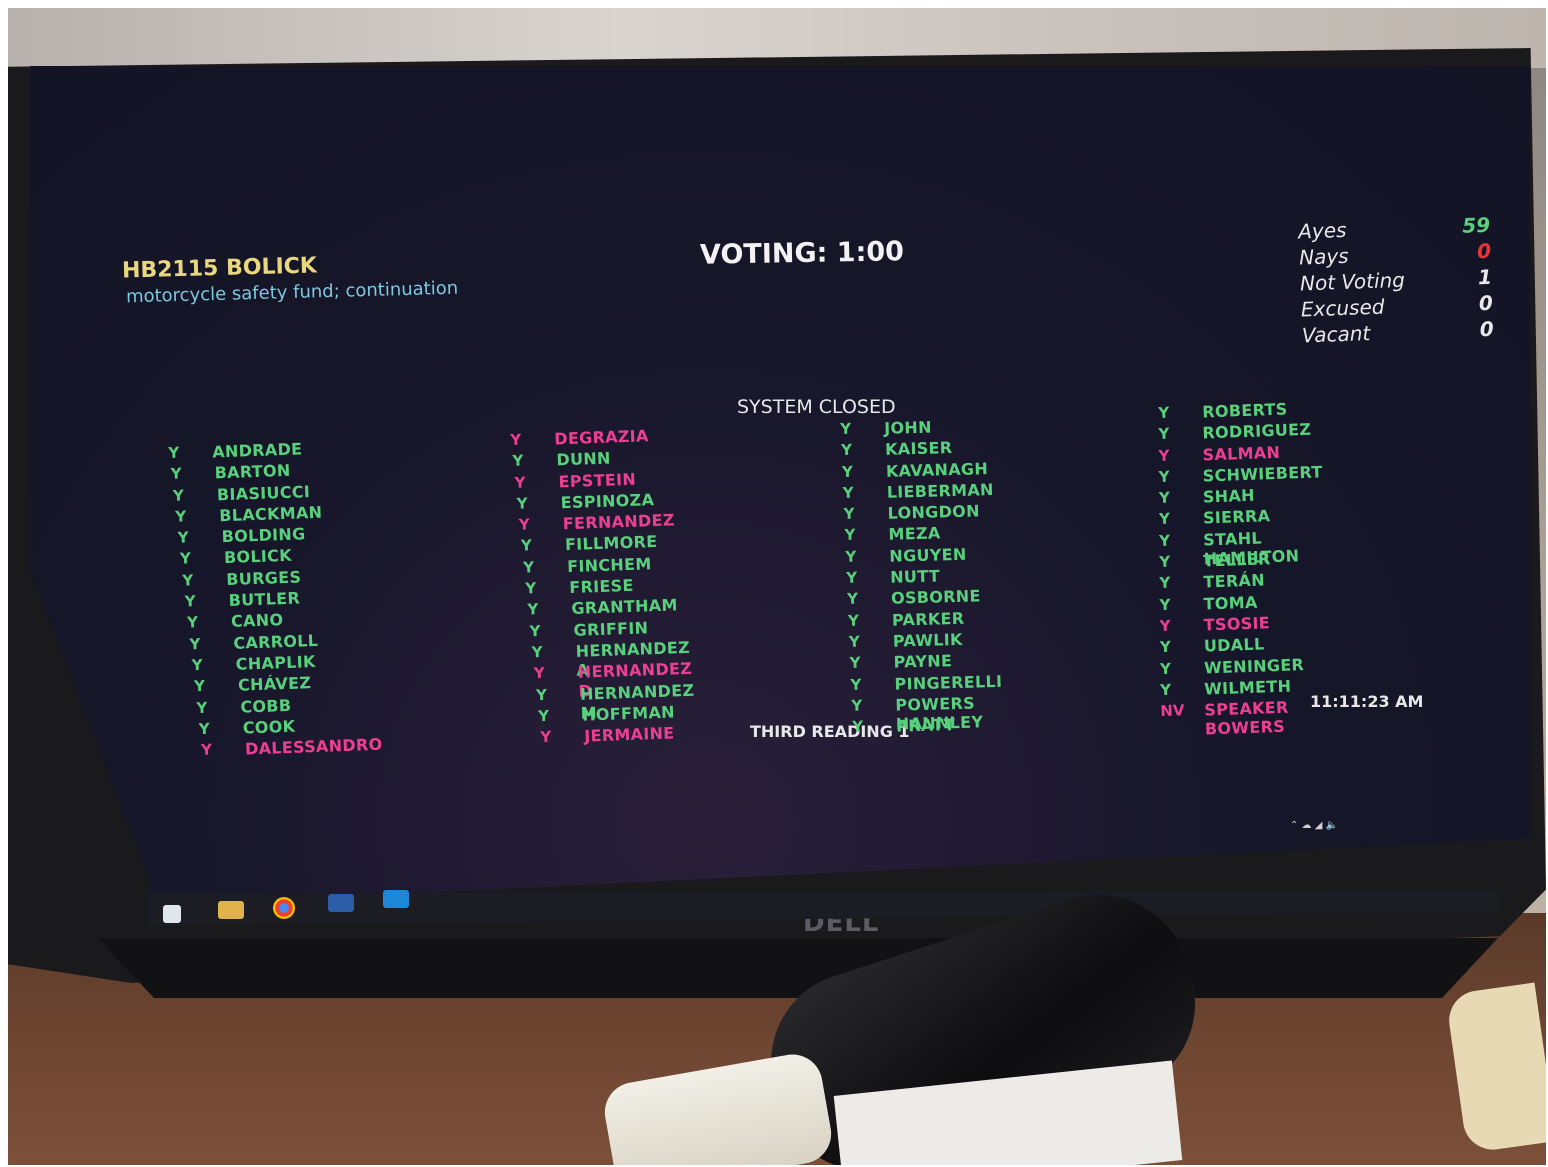  I want to click on monitor-lower-bezel, so click(798, 968).